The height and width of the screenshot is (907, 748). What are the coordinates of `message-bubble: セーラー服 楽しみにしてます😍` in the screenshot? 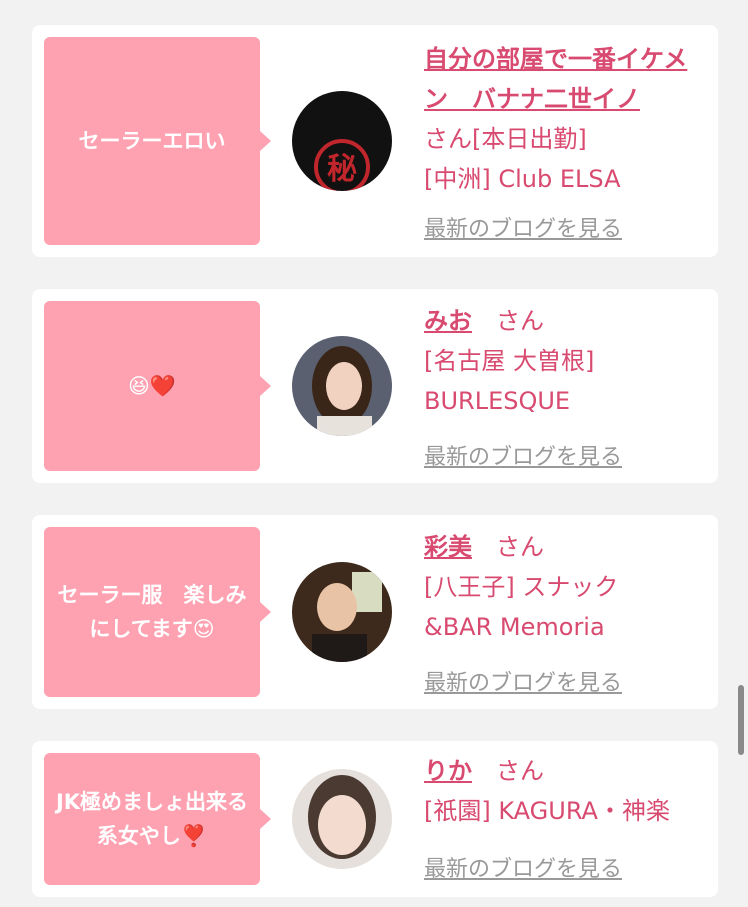 It's located at (157, 612).